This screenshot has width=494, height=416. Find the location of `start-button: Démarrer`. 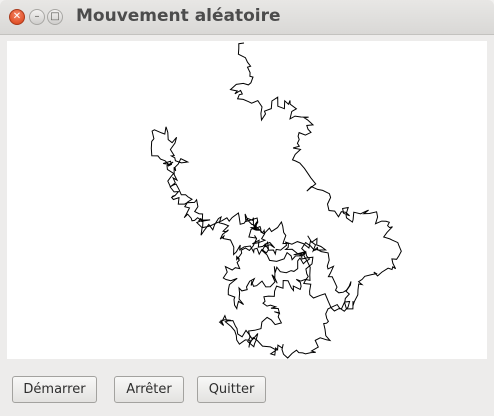

start-button: Démarrer is located at coordinates (54, 389).